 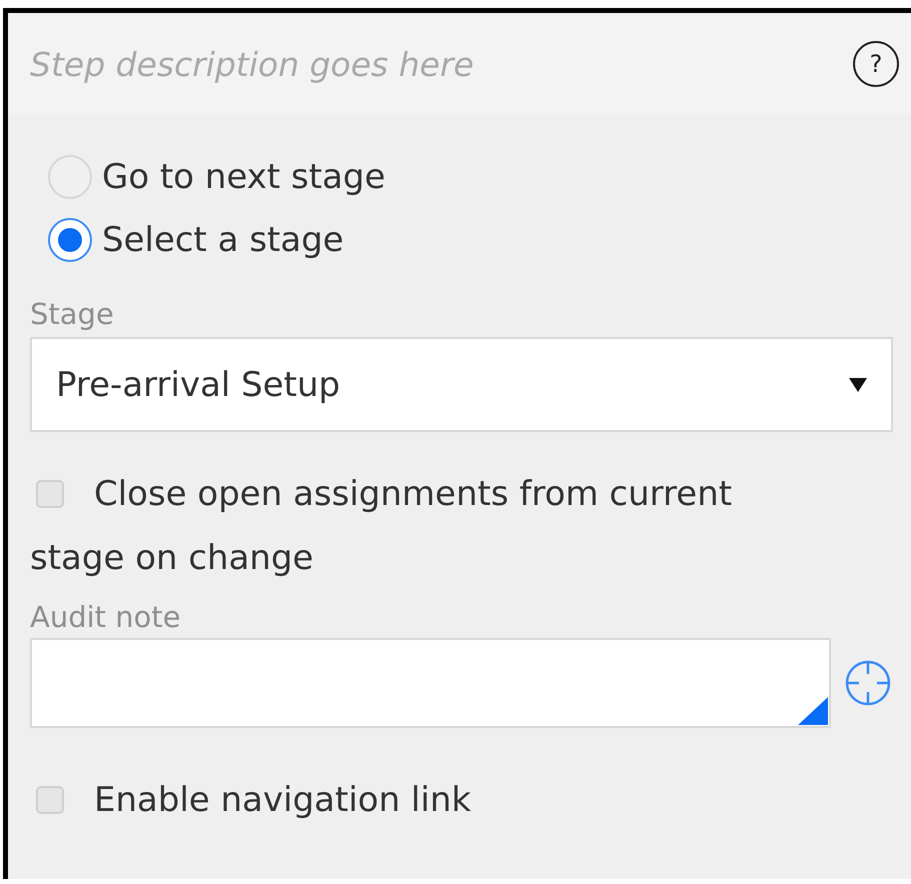 What do you see at coordinates (868, 683) in the screenshot?
I see `crosshair-icon` at bounding box center [868, 683].